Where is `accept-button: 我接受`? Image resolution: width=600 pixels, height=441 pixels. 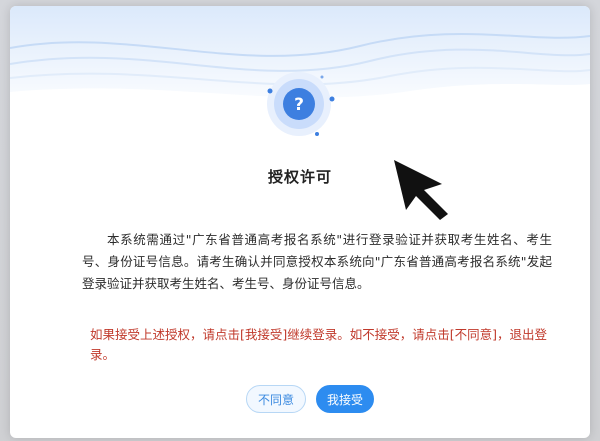
accept-button: 我接受 is located at coordinates (345, 399).